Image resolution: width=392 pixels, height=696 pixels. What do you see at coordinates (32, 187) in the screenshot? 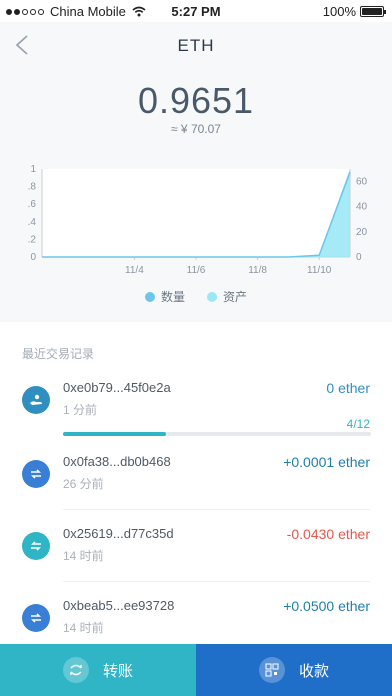
I see `left-tick-label: .8` at bounding box center [32, 187].